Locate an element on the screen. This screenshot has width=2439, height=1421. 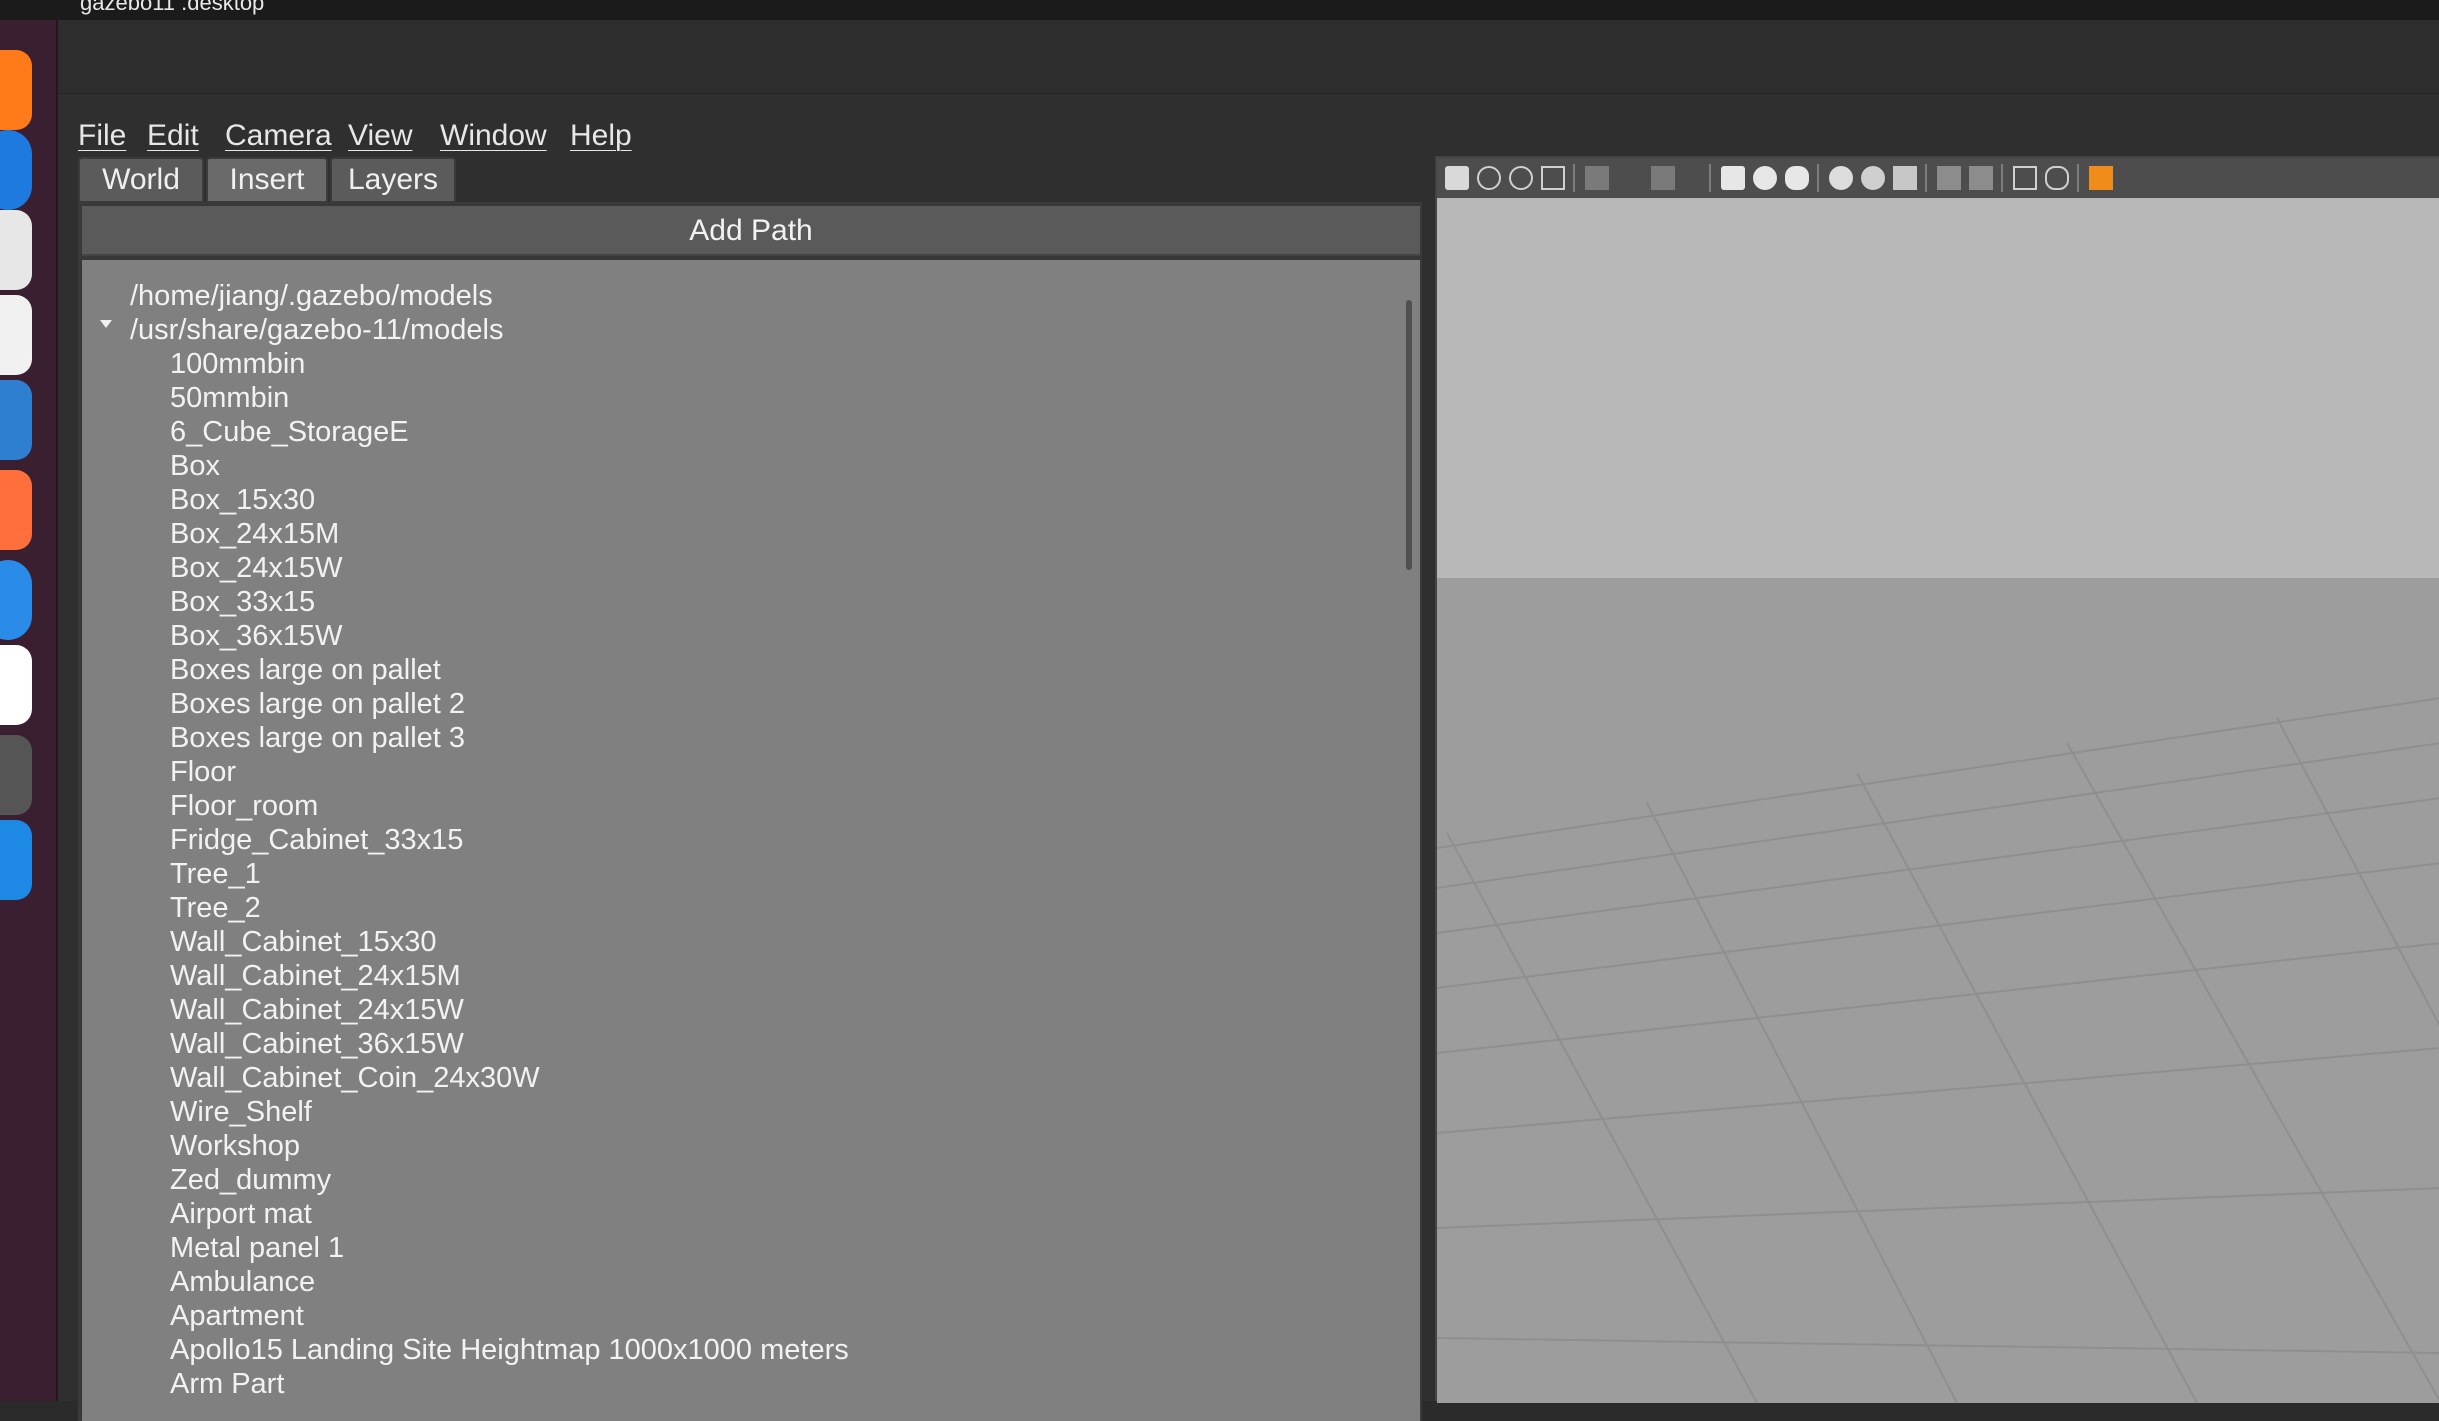
model-item: Boxes large on pallet is located at coordinates (305, 670).